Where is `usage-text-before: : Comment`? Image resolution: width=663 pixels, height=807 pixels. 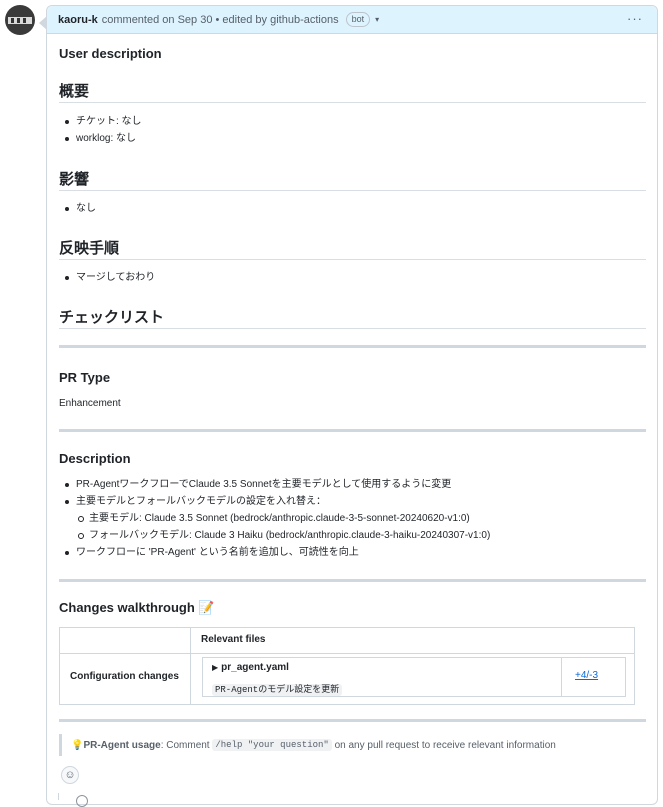 usage-text-before: : Comment is located at coordinates (186, 745).